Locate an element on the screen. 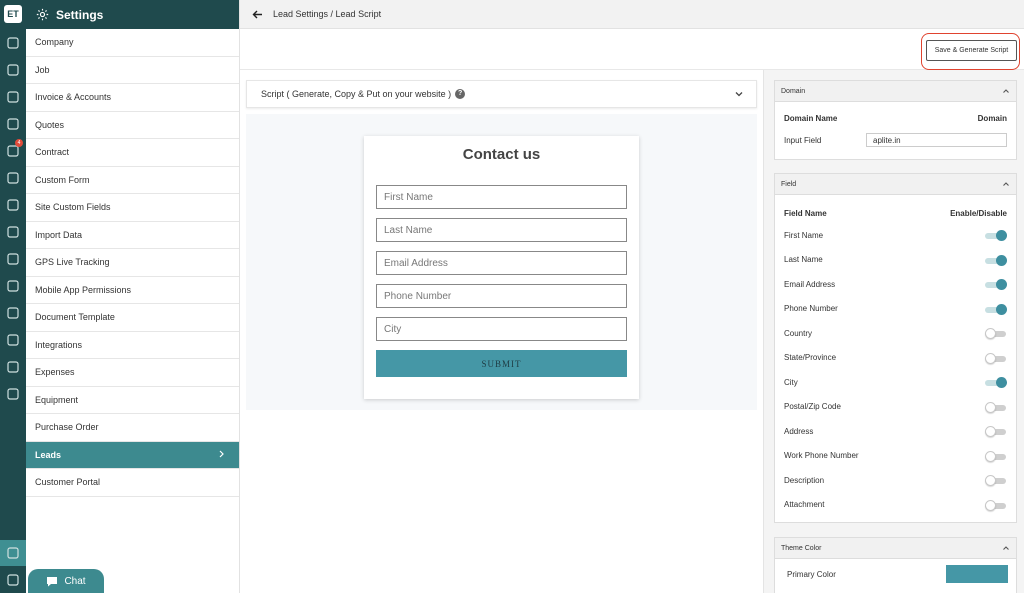 The width and height of the screenshot is (1024, 593). sidebar-item: Leads is located at coordinates (132, 455).